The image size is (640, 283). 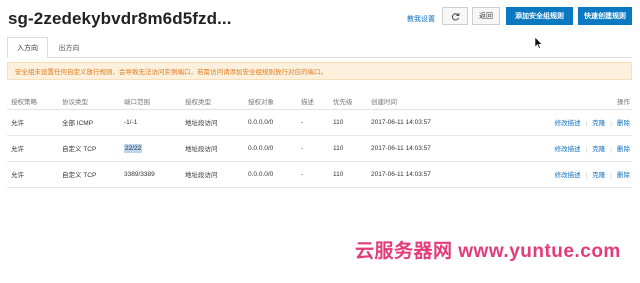 I want to click on col-time: 创建时间, so click(x=430, y=101).